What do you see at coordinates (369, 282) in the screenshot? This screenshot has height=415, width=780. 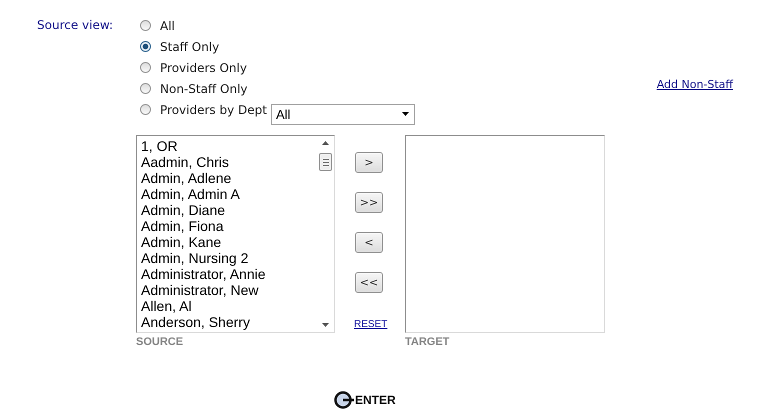 I see `transfer-button: <<` at bounding box center [369, 282].